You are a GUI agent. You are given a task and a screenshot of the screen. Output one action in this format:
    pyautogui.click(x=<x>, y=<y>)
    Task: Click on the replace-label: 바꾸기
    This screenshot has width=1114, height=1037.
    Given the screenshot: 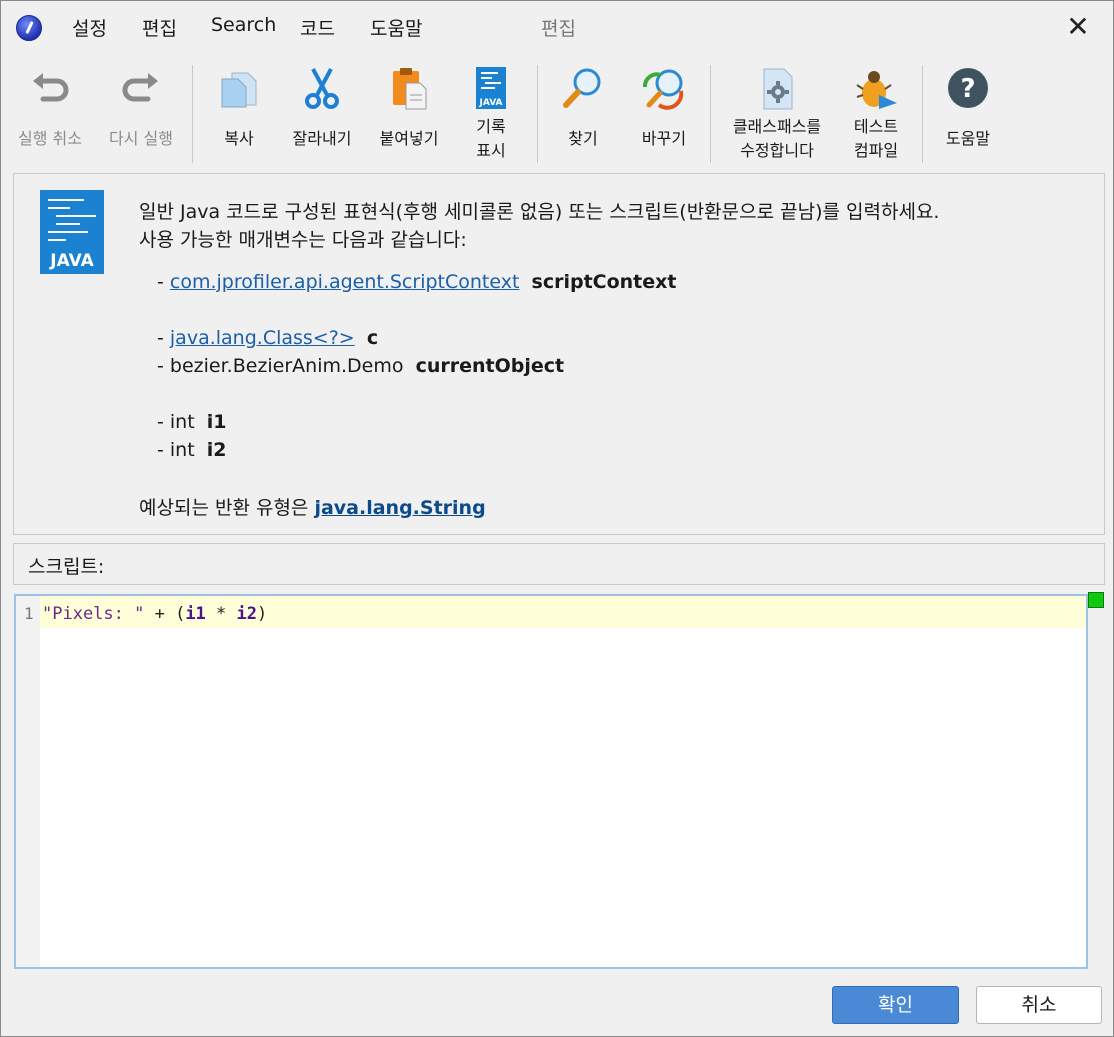 What is the action you would take?
    pyautogui.click(x=664, y=138)
    